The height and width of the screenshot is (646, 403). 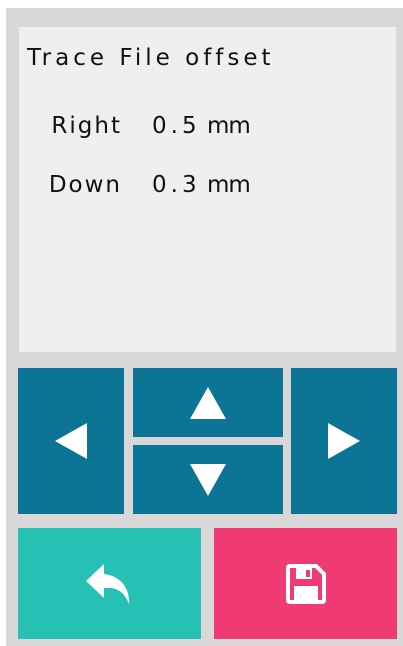 I want to click on offset-value: 0.3, so click(x=176, y=185).